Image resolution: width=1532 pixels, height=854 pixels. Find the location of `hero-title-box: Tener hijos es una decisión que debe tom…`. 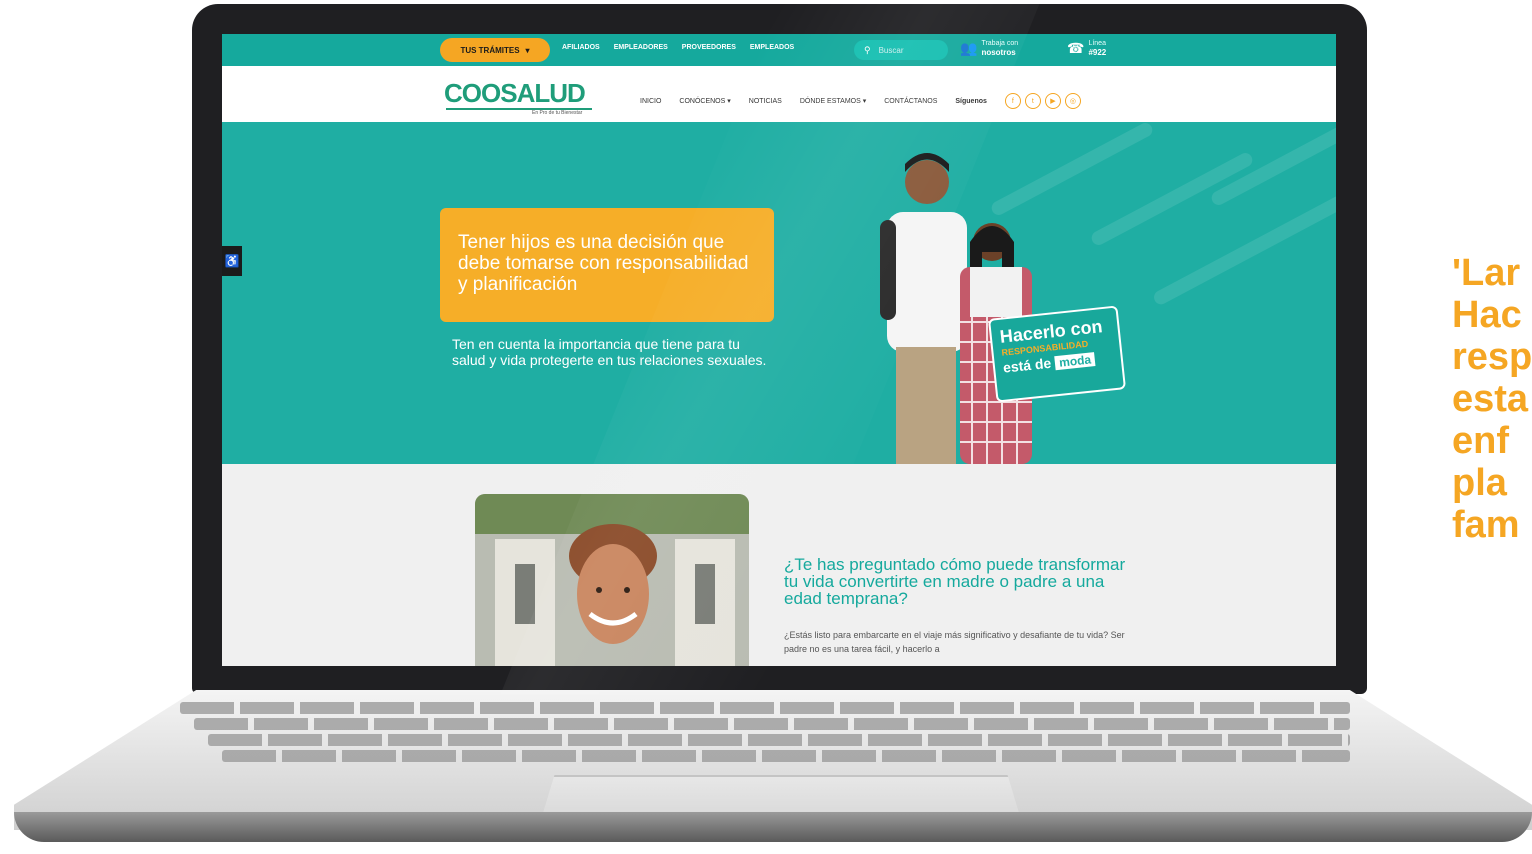

hero-title-box: Tener hijos es una decisión que debe tom… is located at coordinates (607, 265).